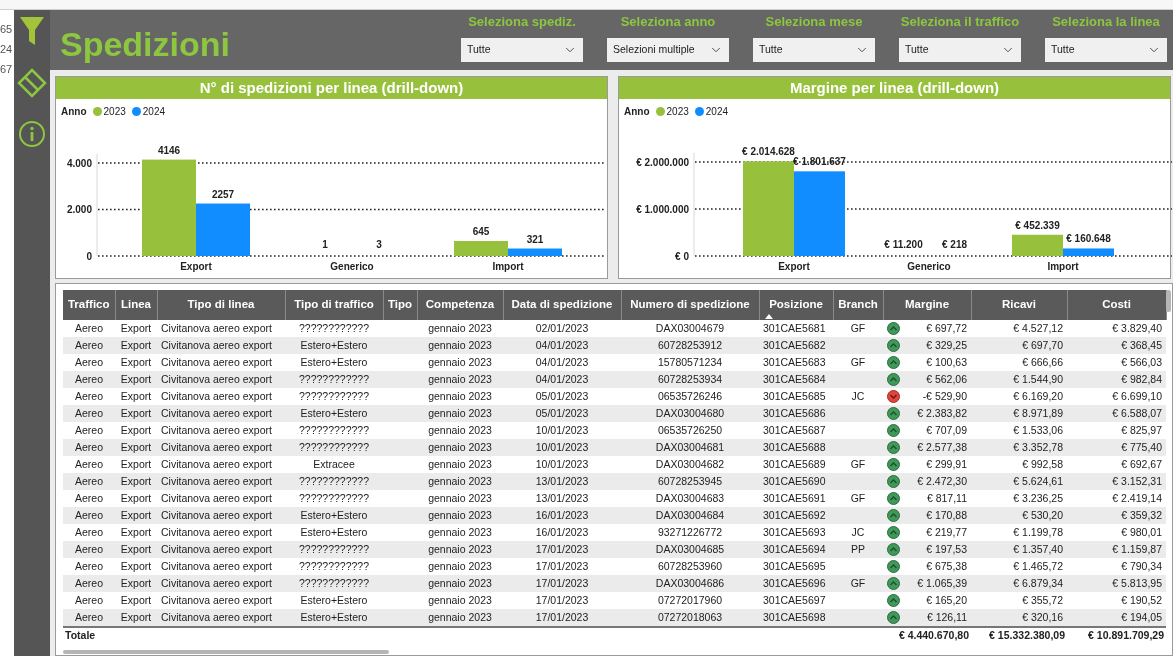 Image resolution: width=1173 pixels, height=656 pixels. What do you see at coordinates (1038, 498) in the screenshot?
I see `table-cell: € 3.236,25` at bounding box center [1038, 498].